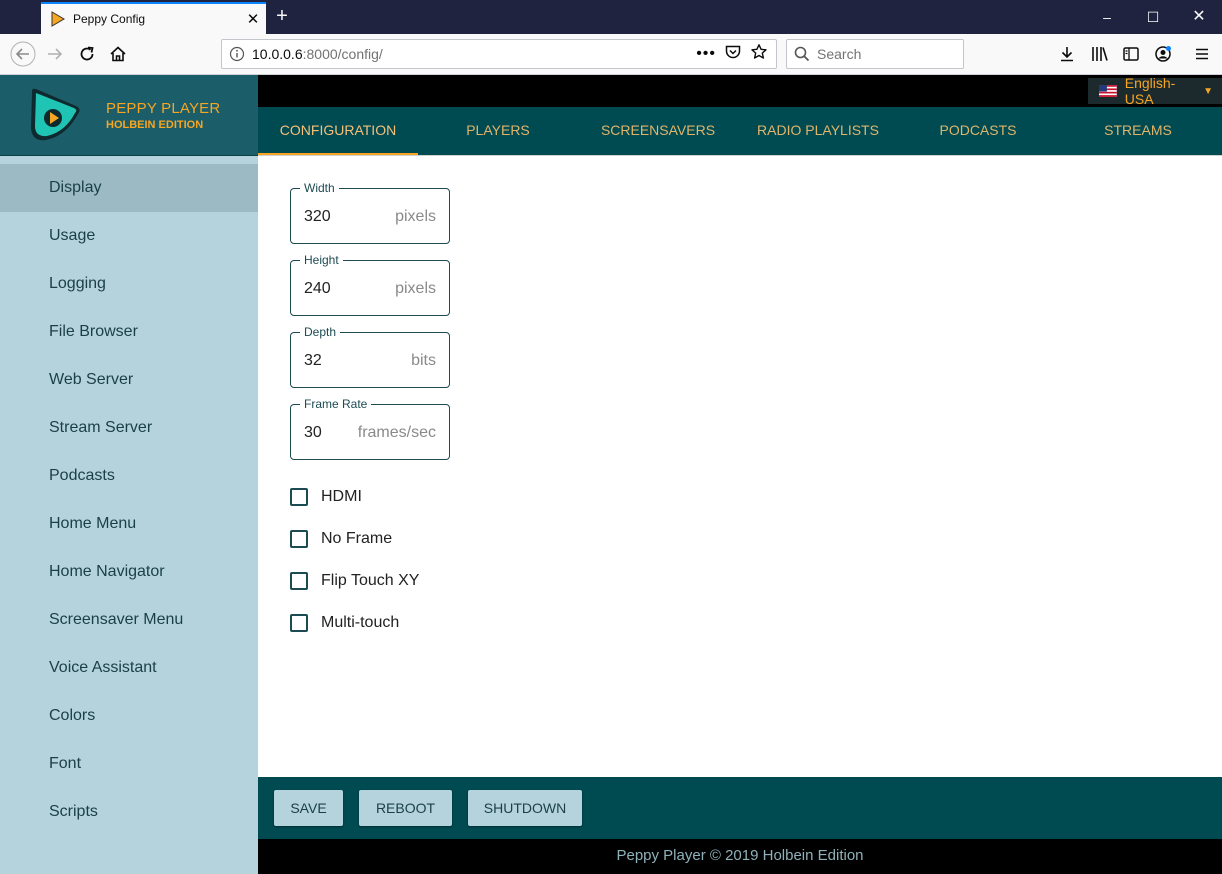 This screenshot has width=1222, height=874. Describe the element at coordinates (357, 538) in the screenshot. I see `no-frame-label: No Frame` at that location.